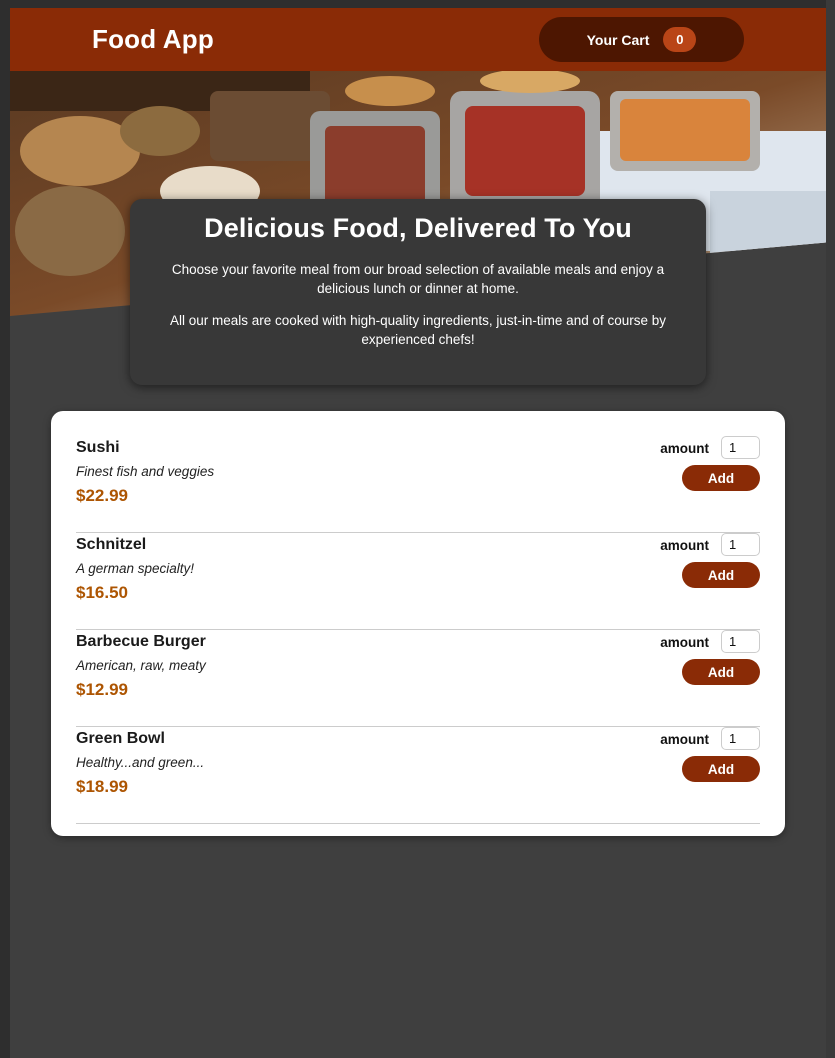  Describe the element at coordinates (102, 592) in the screenshot. I see `meal-price: $16.50` at that location.